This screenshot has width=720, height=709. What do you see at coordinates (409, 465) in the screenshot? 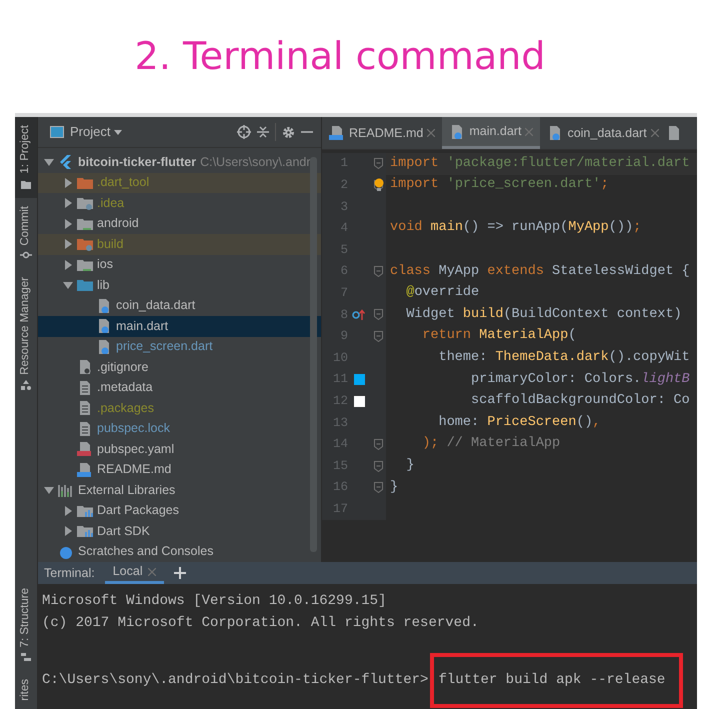
I see `code-line: }` at bounding box center [409, 465].